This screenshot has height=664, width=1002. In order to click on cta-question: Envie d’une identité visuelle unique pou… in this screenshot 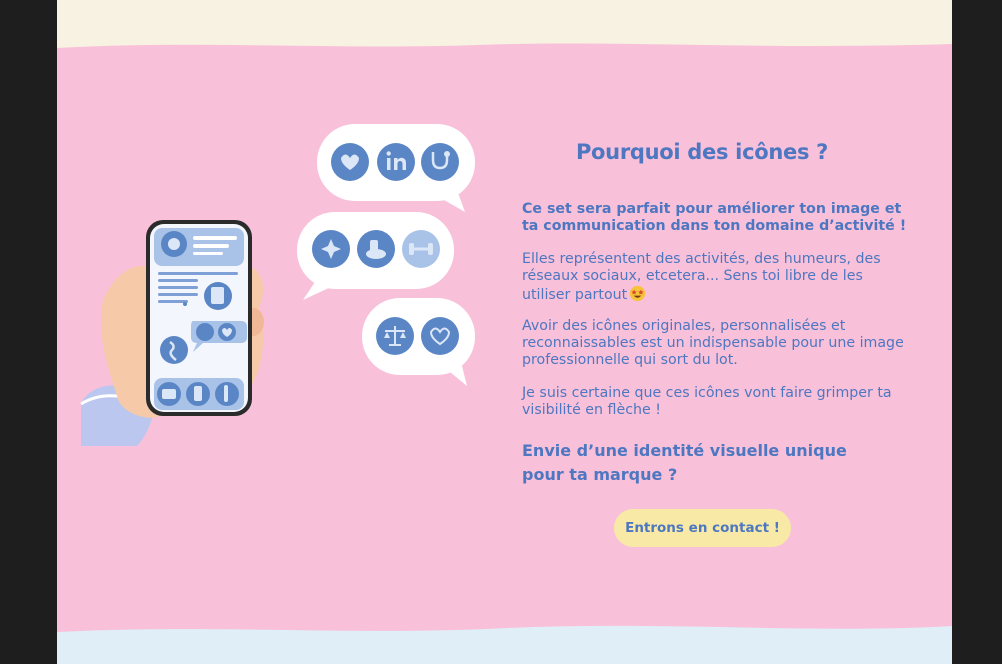, I will do `click(684, 462)`.